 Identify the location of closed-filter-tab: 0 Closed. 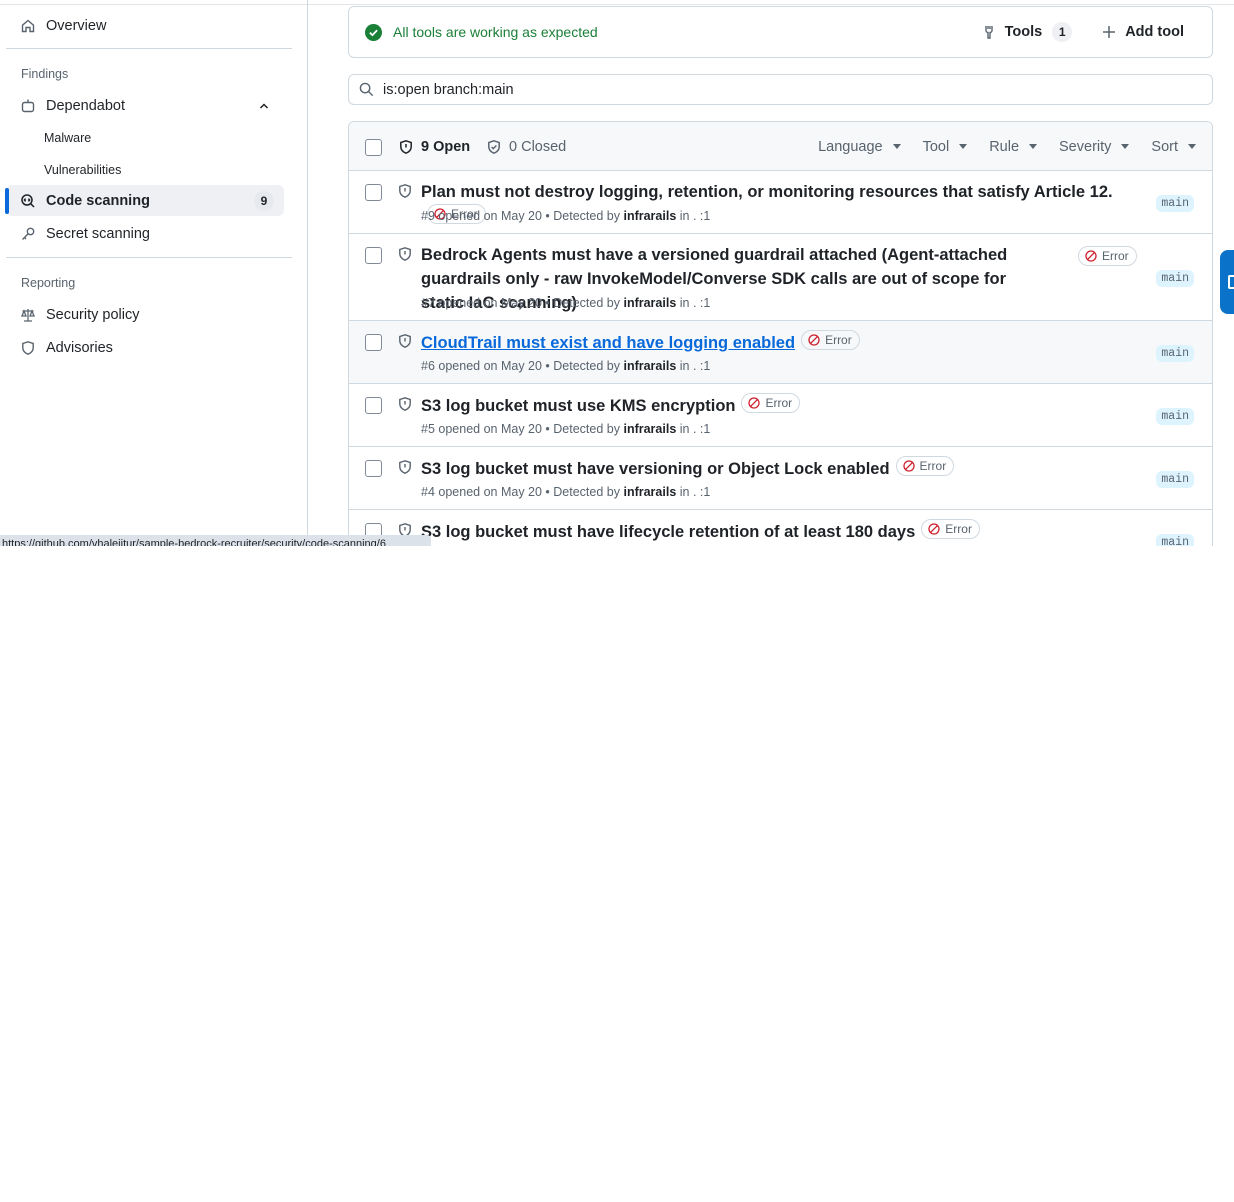
(526, 146).